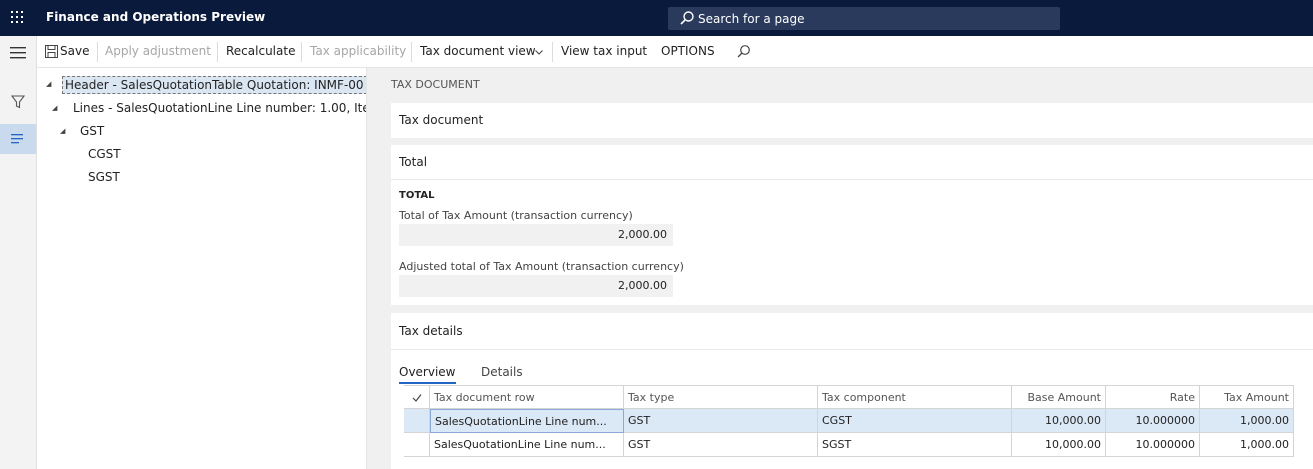 Image resolution: width=1313 pixels, height=469 pixels. What do you see at coordinates (539, 52) in the screenshot?
I see `chevron-down-icon` at bounding box center [539, 52].